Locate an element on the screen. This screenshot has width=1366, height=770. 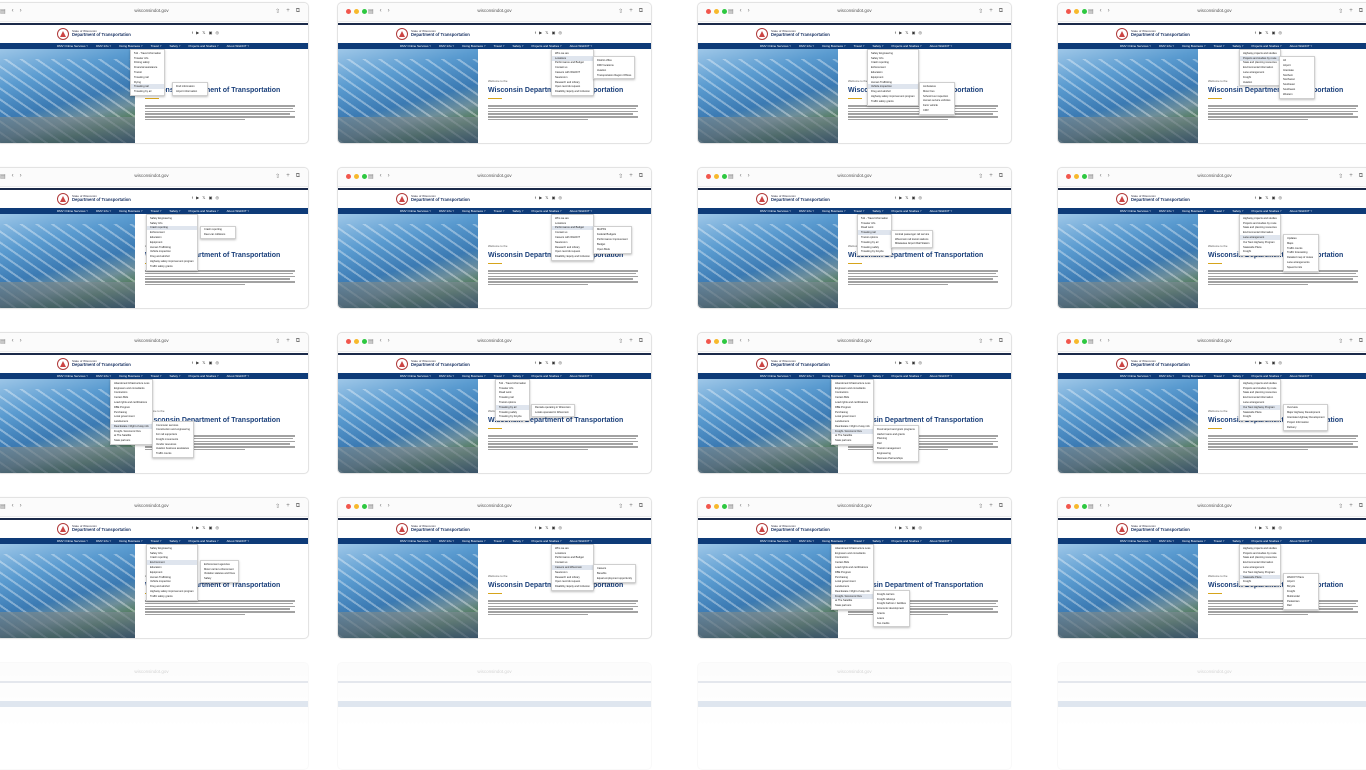
menu-item: Locals operated in Wisconsin is located at coordinates (553, 412).